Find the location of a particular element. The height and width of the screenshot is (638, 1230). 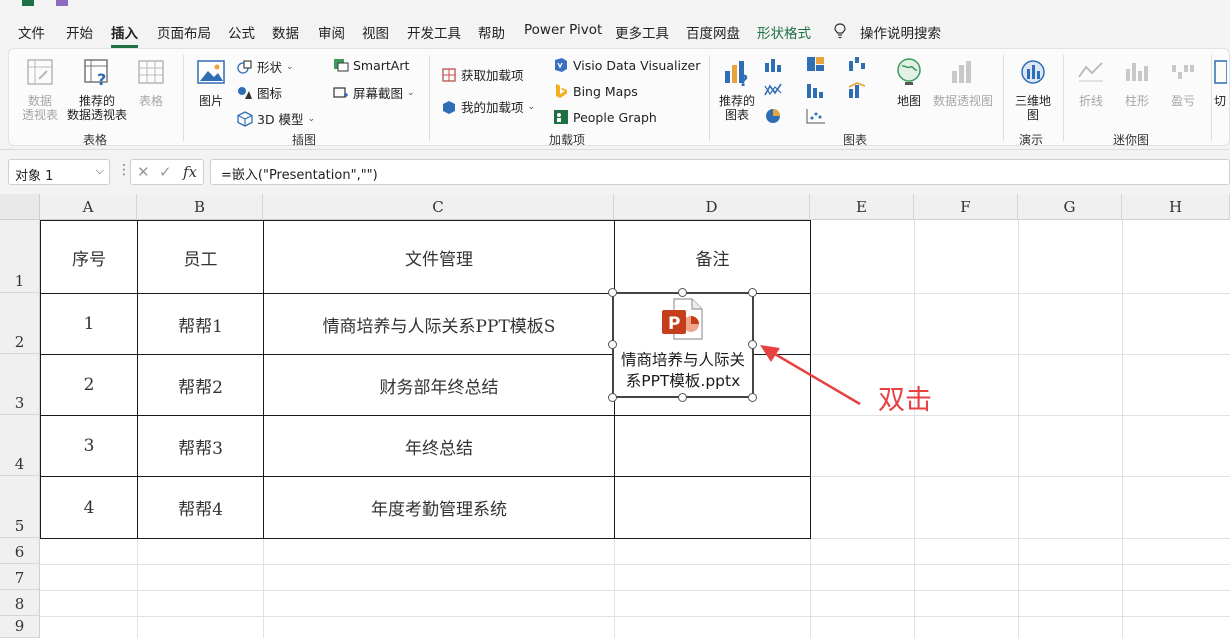

tab-data: 数据 is located at coordinates (285, 32).